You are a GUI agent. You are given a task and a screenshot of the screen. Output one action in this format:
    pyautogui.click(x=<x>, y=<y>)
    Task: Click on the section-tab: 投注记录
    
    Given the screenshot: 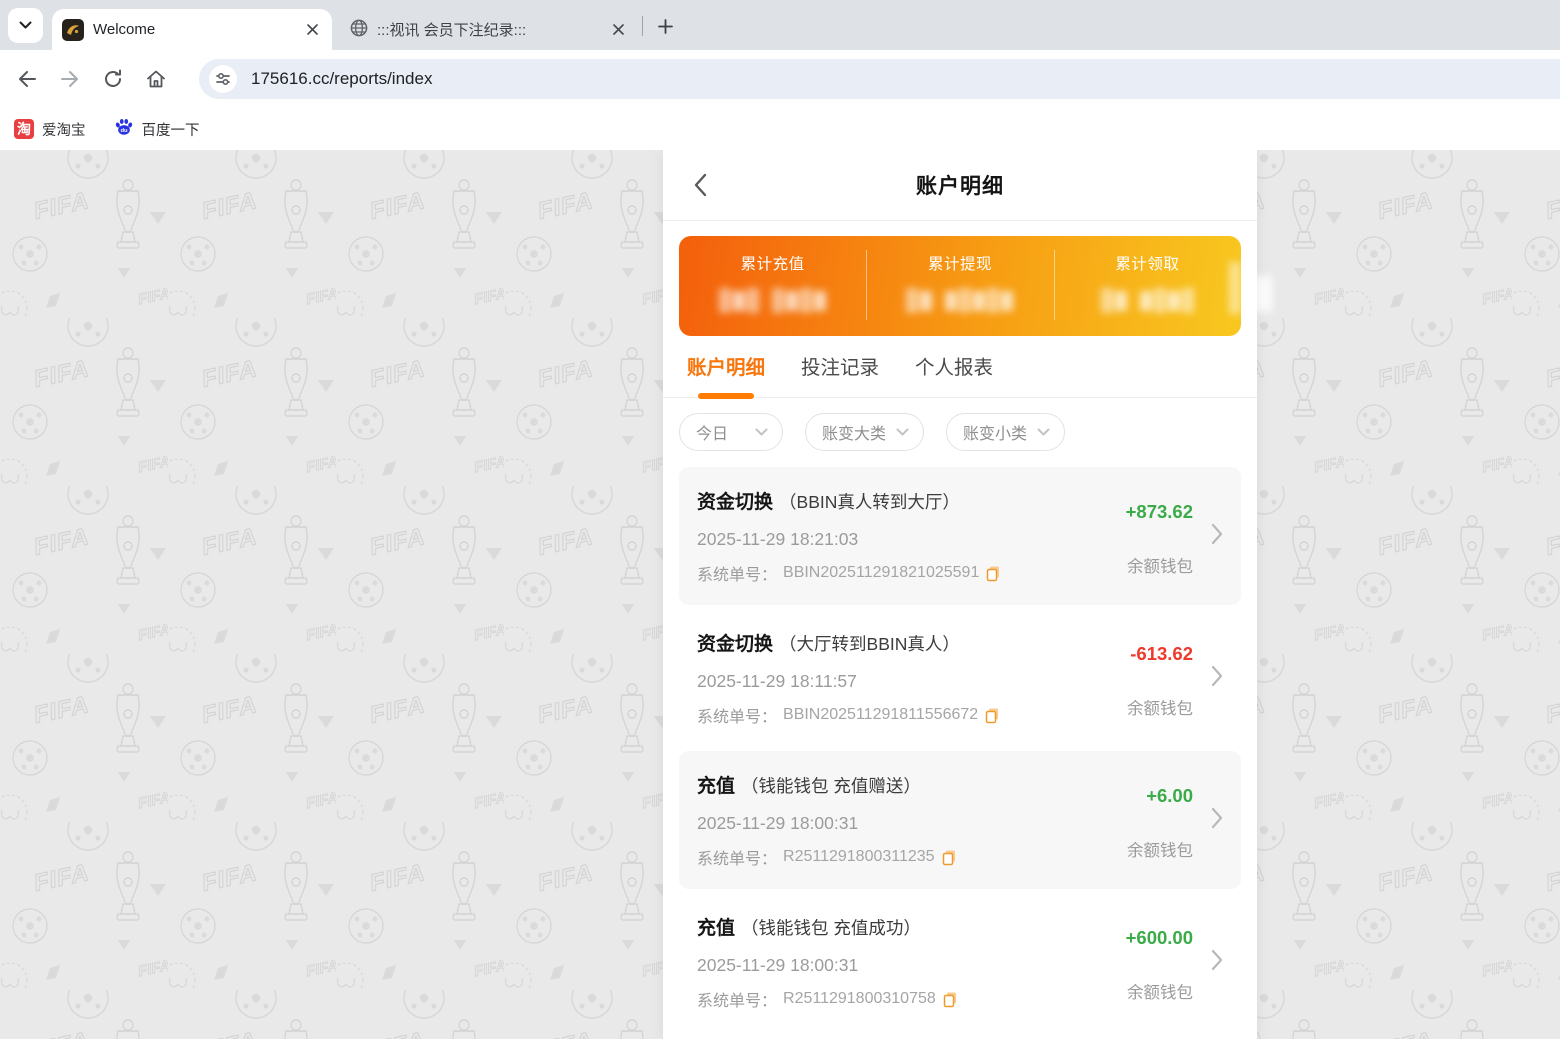 What is the action you would take?
    pyautogui.click(x=840, y=374)
    